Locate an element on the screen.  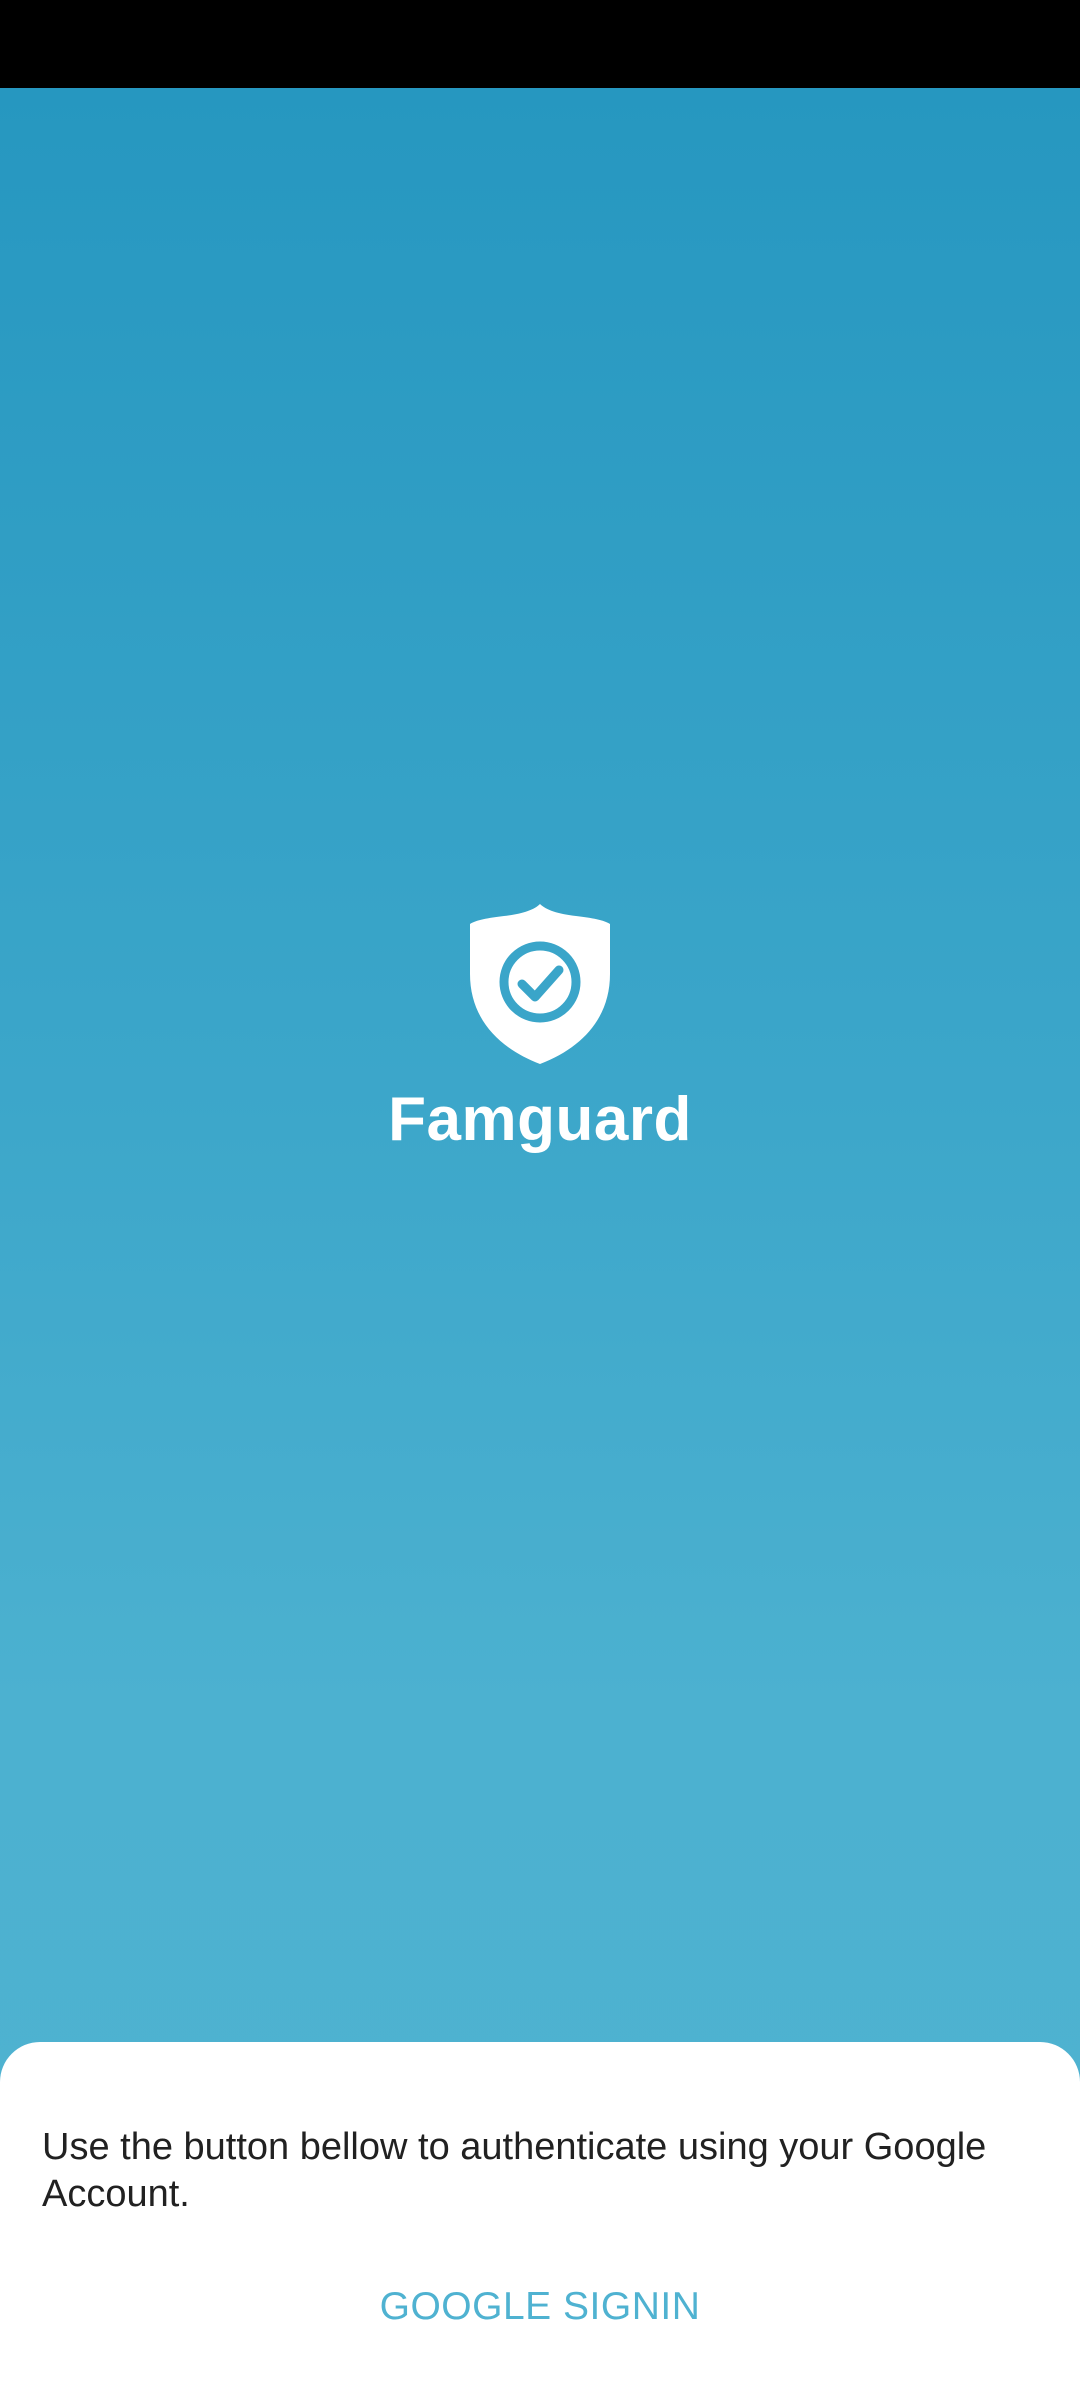
shield-check-icon is located at coordinates (540, 984).